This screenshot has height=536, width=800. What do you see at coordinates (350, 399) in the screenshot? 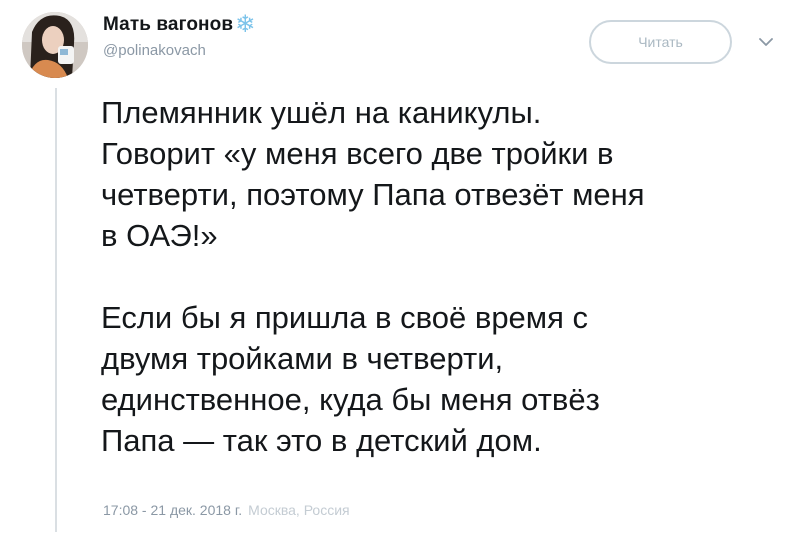
I see `tweet-line: единственное, куда бы меня отвёз` at bounding box center [350, 399].